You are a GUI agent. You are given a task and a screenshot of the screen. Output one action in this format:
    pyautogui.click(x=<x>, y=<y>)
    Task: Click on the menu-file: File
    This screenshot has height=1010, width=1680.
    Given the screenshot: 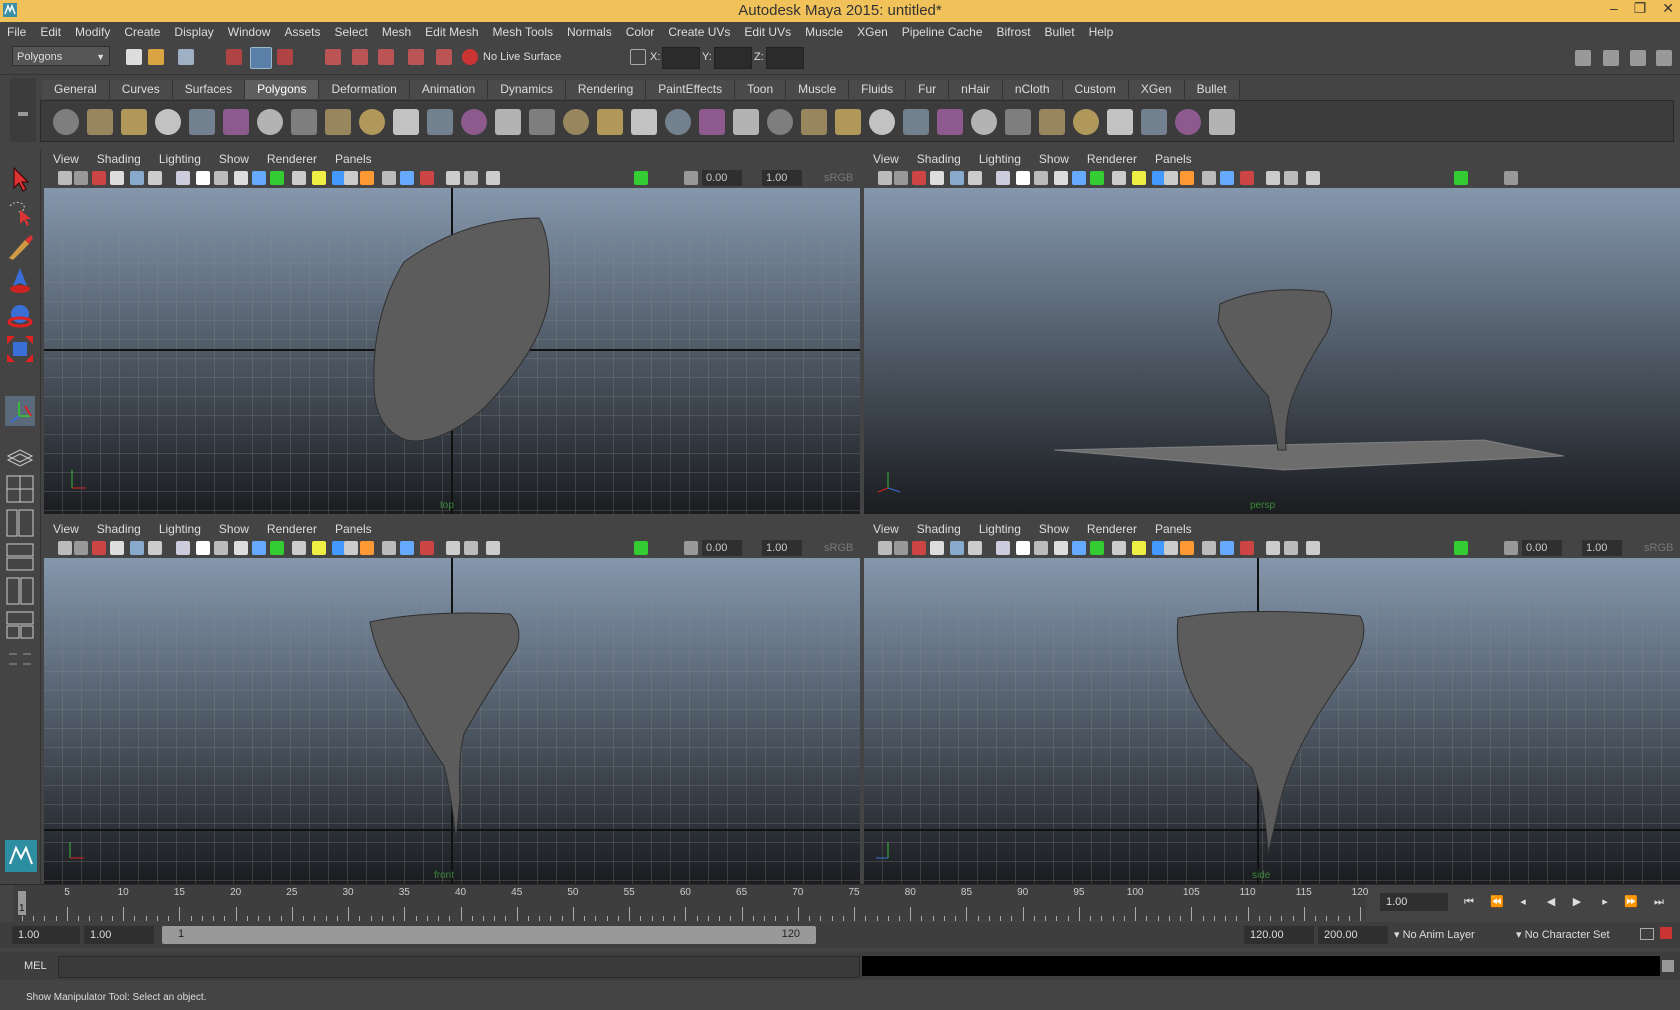 What is the action you would take?
    pyautogui.click(x=16, y=32)
    